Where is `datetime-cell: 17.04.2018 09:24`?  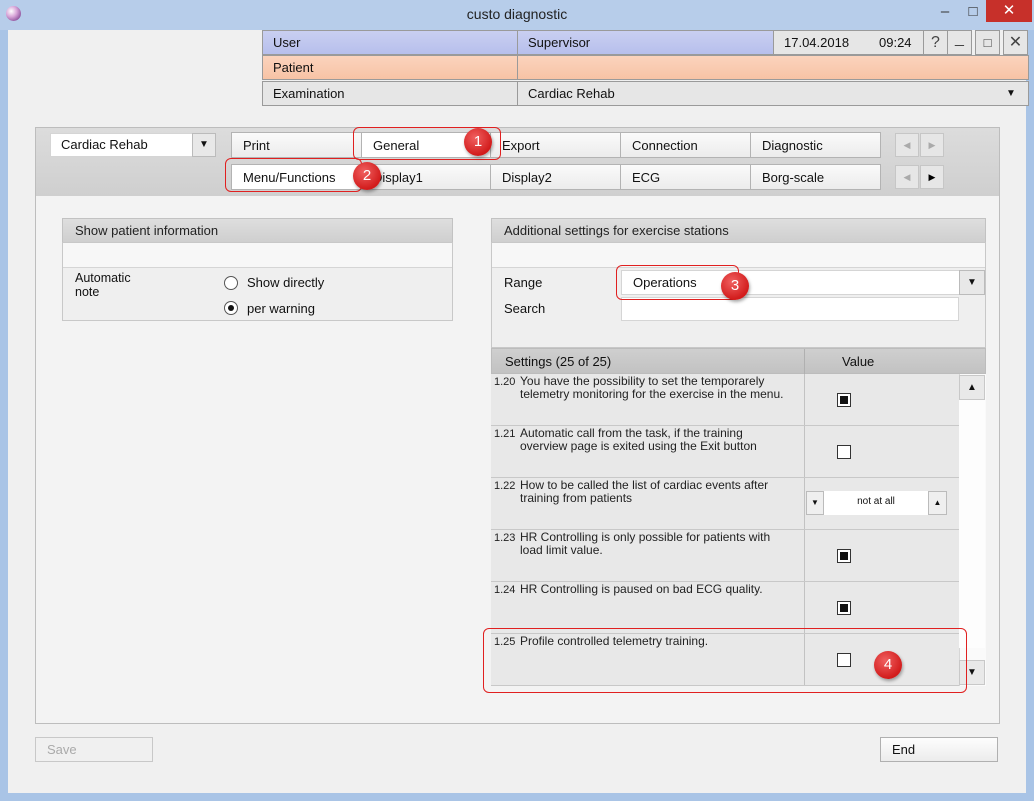
datetime-cell: 17.04.2018 09:24 is located at coordinates (848, 42).